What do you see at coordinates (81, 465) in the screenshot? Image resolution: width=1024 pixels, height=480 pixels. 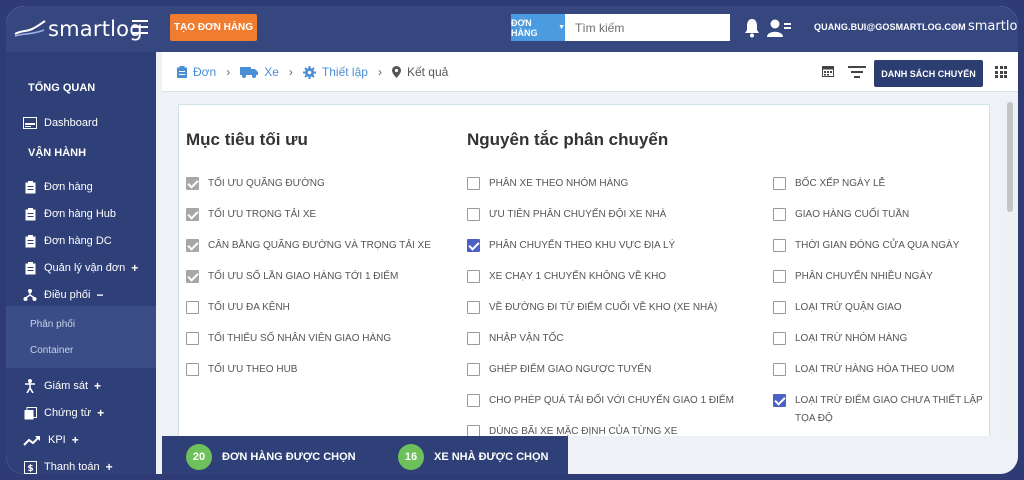 I see `sidebar-item-payment: $ Thanh toán +` at bounding box center [81, 465].